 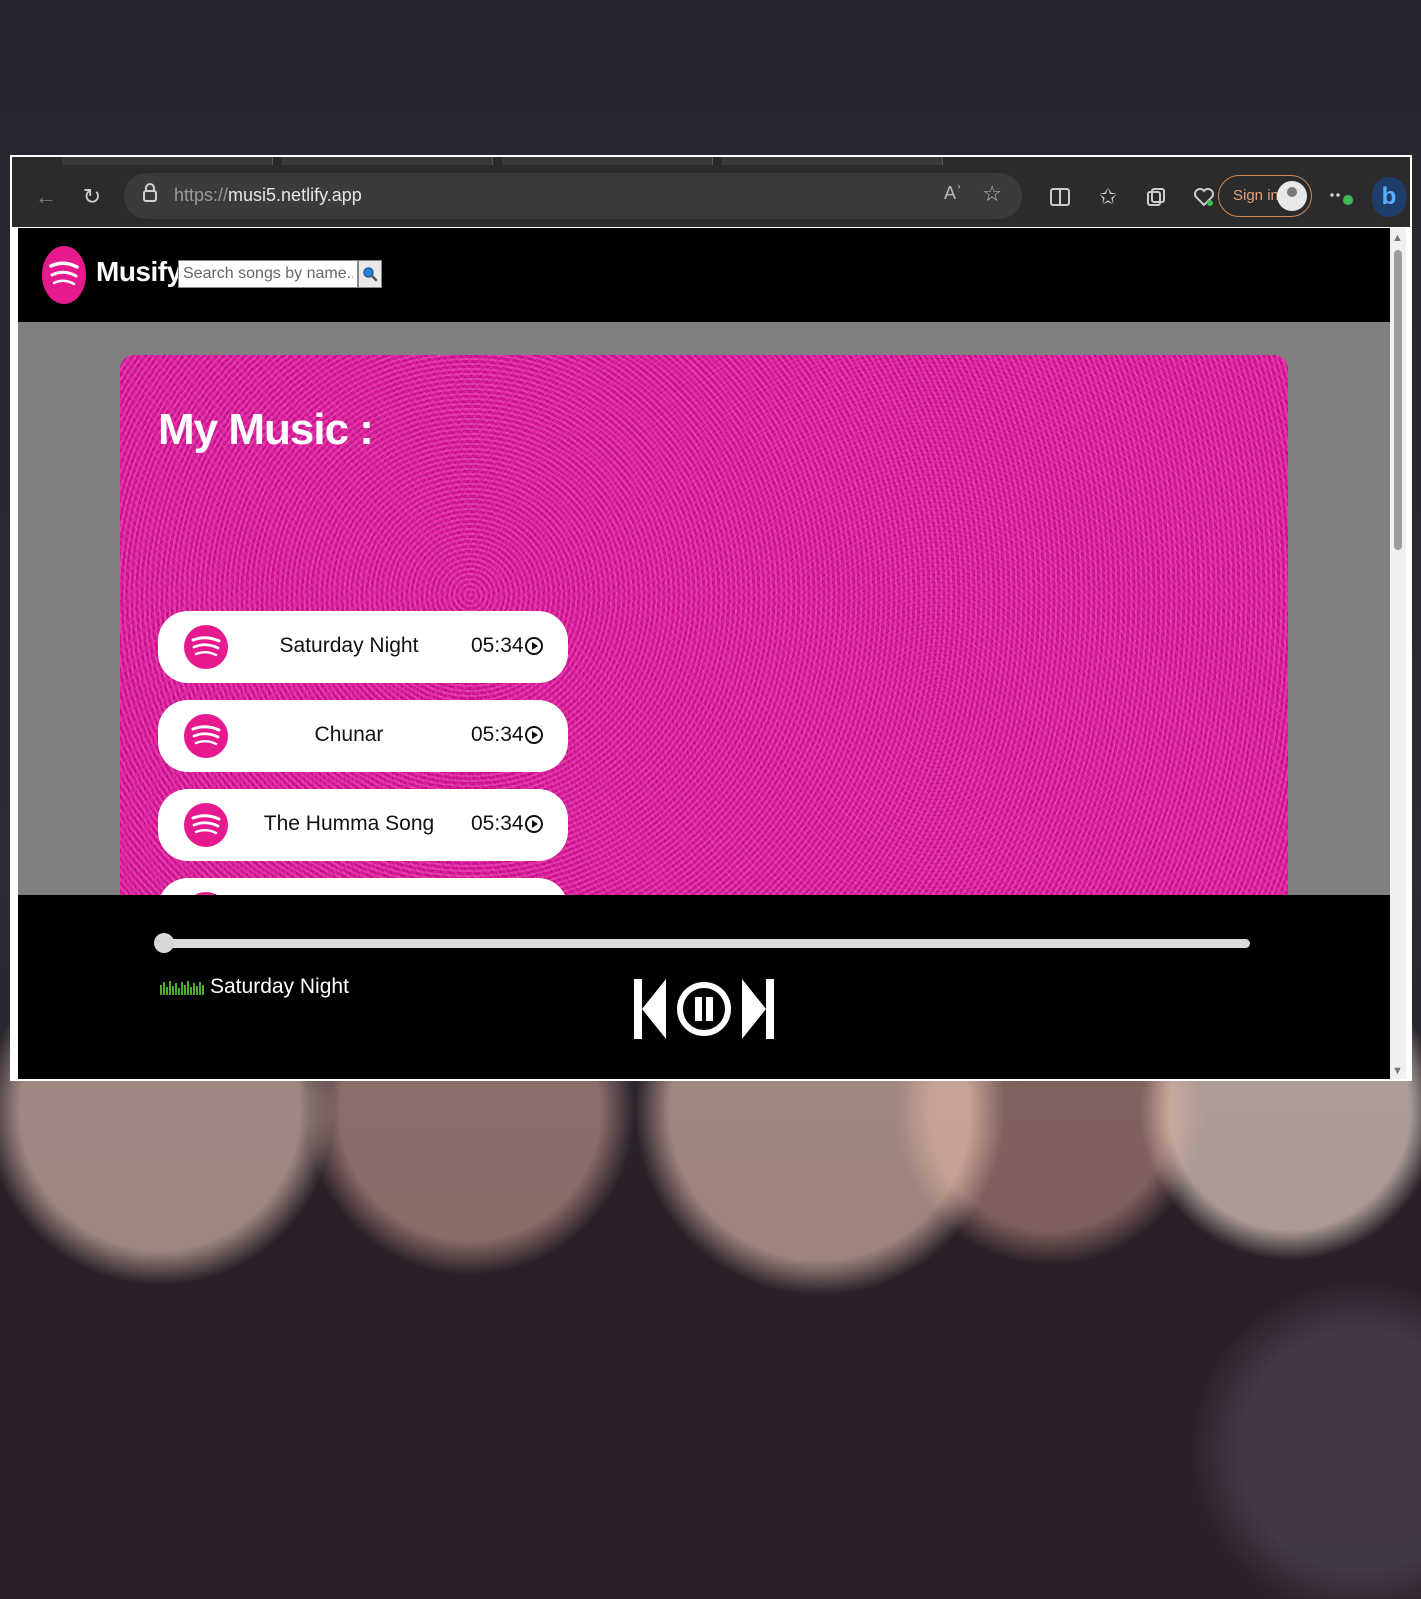 I want to click on player-bar: Saturday Night, so click(x=704, y=987).